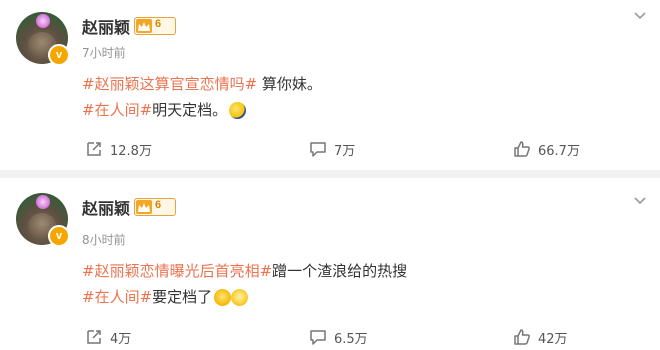 The width and height of the screenshot is (660, 350). Describe the element at coordinates (104, 52) in the screenshot. I see `post-time: 7小时前` at that location.